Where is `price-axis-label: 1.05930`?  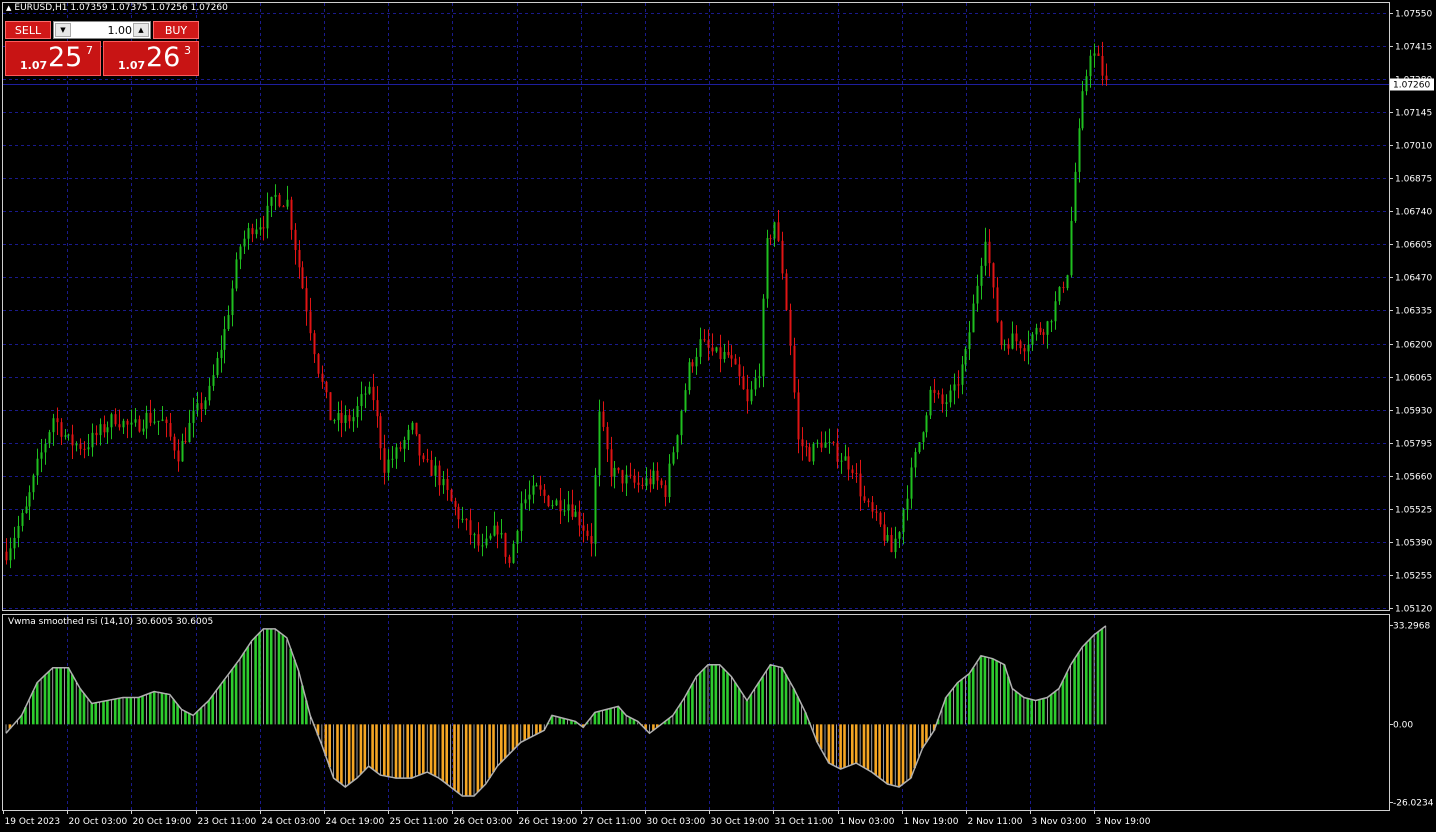 price-axis-label: 1.05930 is located at coordinates (1413, 412).